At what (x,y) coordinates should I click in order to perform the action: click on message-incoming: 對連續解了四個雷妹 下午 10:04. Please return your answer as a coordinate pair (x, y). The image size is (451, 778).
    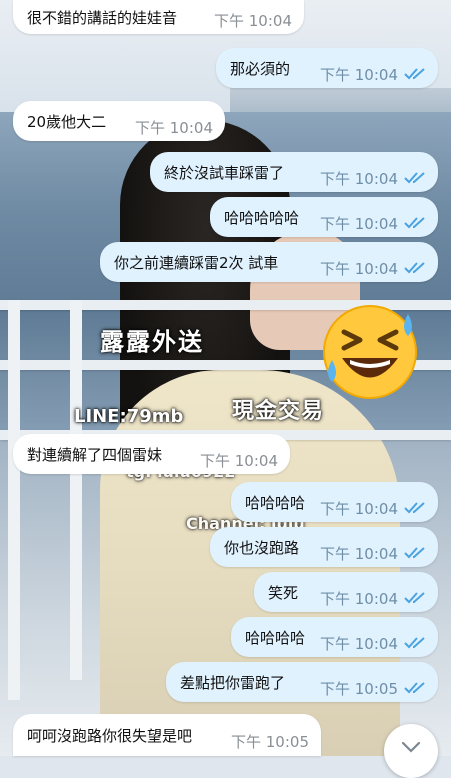
    Looking at the image, I should click on (151, 454).